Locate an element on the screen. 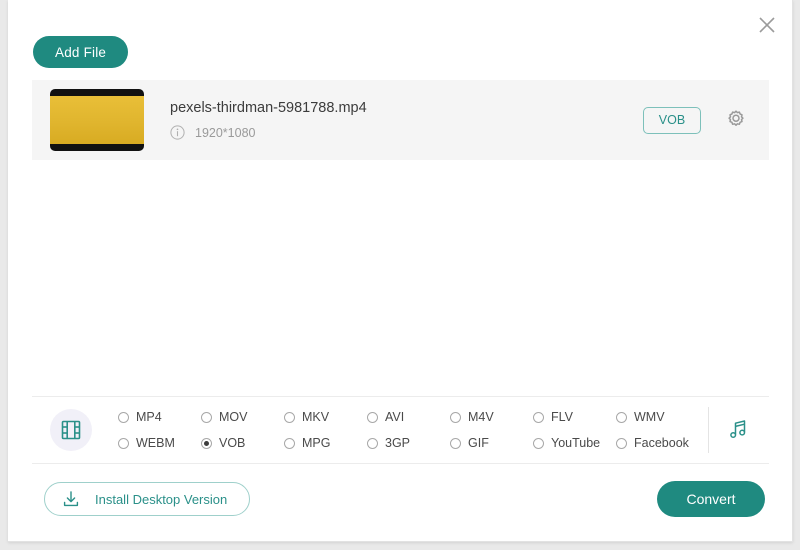  close-button is located at coordinates (767, 25).